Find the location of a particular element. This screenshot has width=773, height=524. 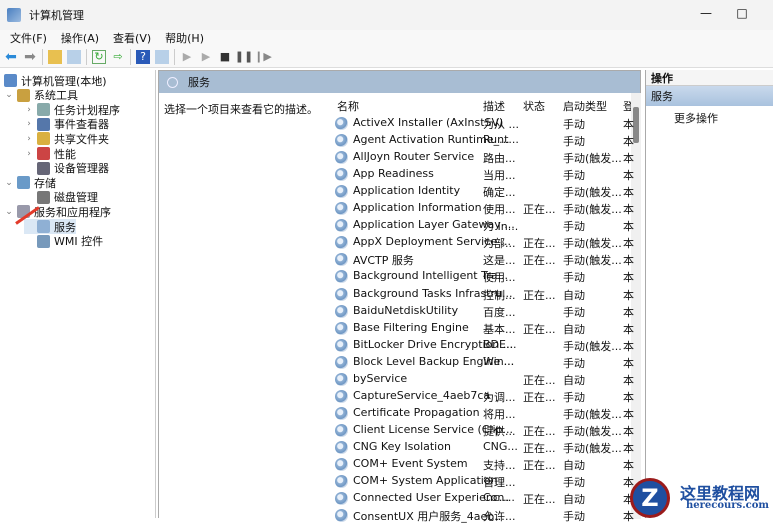

help-icon: ? is located at coordinates (143, 56).